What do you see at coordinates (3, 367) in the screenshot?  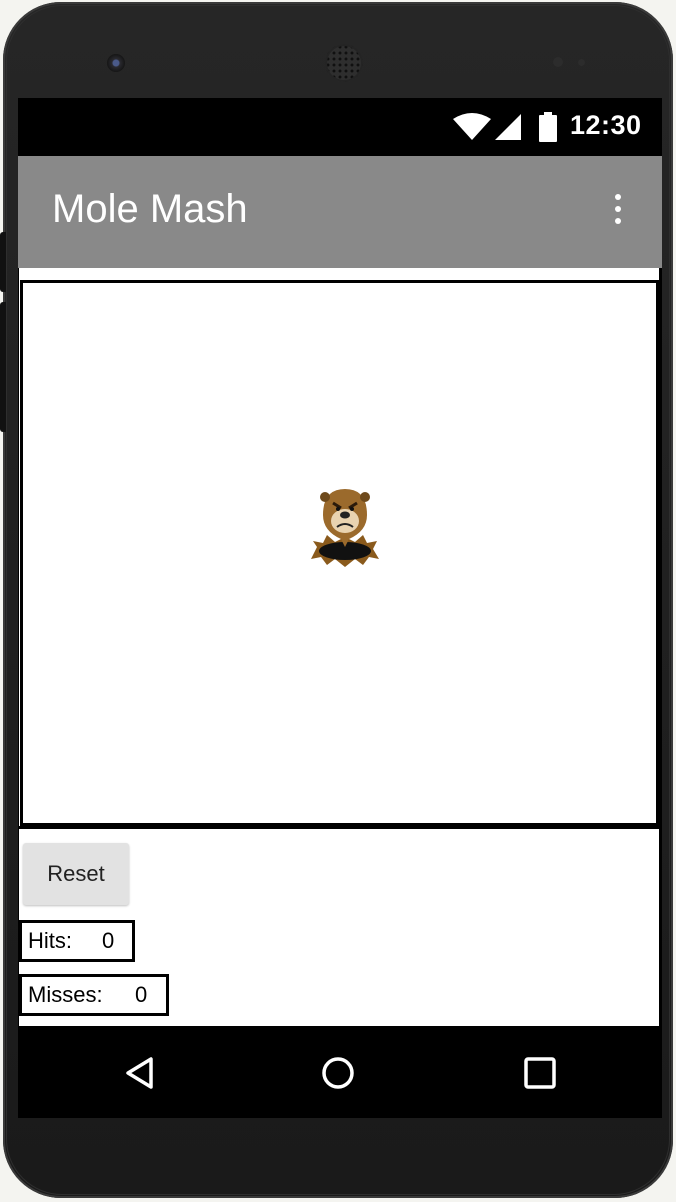 I see `power-button` at bounding box center [3, 367].